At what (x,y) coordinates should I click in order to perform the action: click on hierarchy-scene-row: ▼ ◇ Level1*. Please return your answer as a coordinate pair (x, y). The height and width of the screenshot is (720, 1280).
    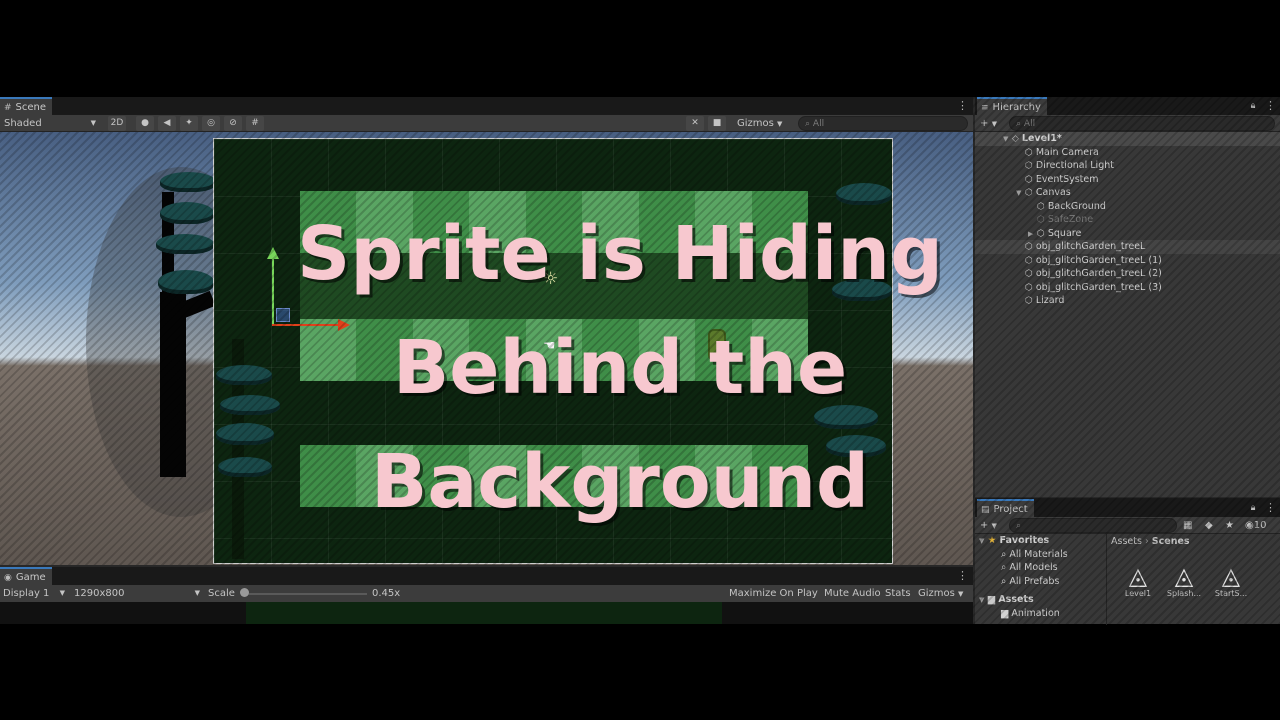
    Looking at the image, I should click on (1127, 139).